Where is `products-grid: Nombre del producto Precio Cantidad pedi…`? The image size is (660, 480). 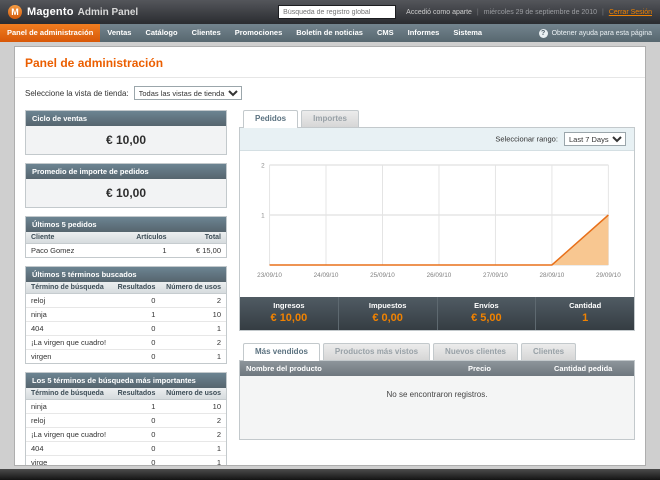
products-grid: Nombre del producto Precio Cantidad pedi… is located at coordinates (437, 400).